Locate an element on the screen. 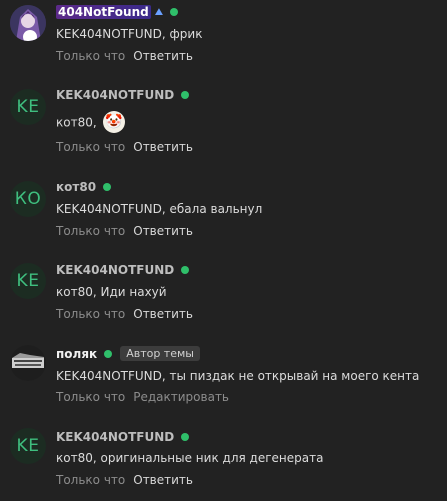 The image size is (447, 501). author-row: поляк Автор темы is located at coordinates (128, 353).